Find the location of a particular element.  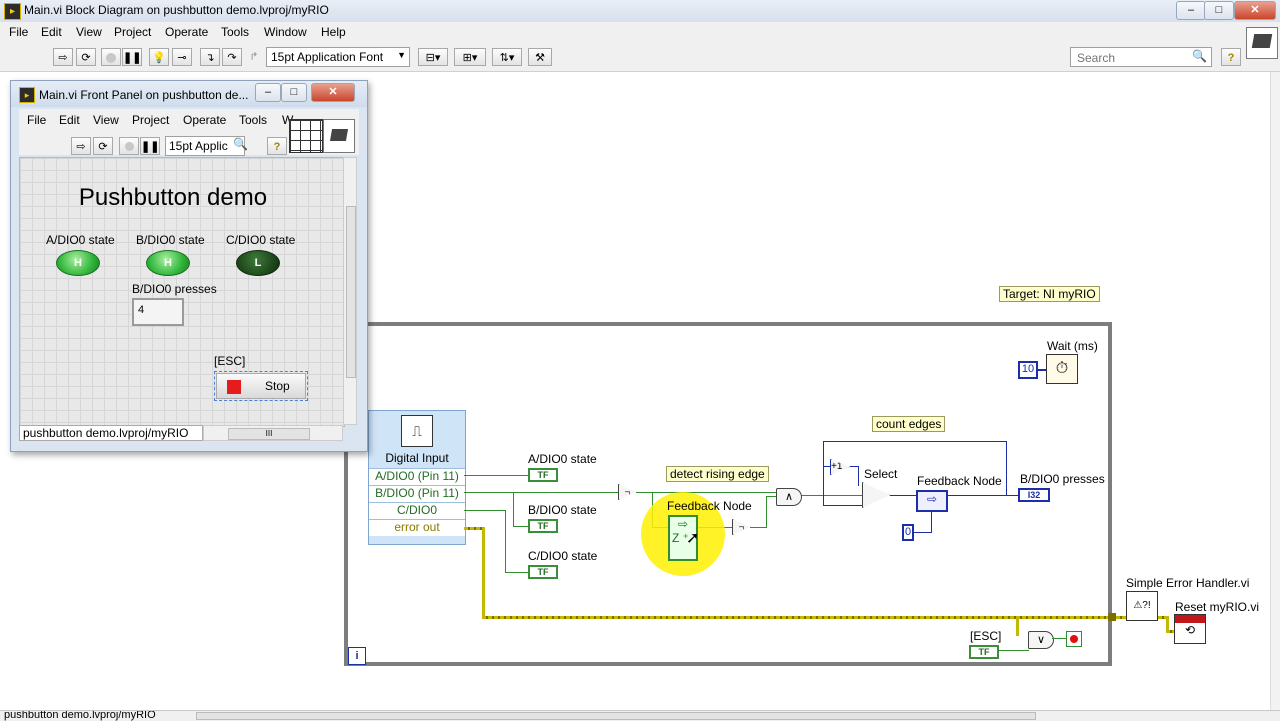

step-out-icon: ↱ is located at coordinates (254, 57).